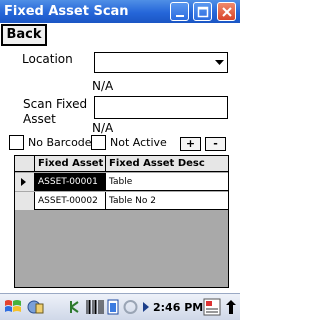  What do you see at coordinates (36, 307) in the screenshot?
I see `app-switcher-icon` at bounding box center [36, 307].